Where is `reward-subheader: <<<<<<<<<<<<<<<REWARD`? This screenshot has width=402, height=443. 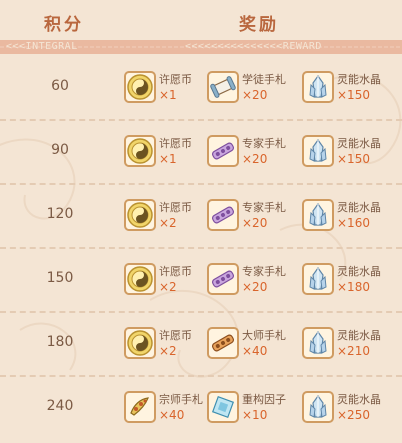
reward-subheader: <<<<<<<<<<<<<<<REWARD is located at coordinates (253, 46).